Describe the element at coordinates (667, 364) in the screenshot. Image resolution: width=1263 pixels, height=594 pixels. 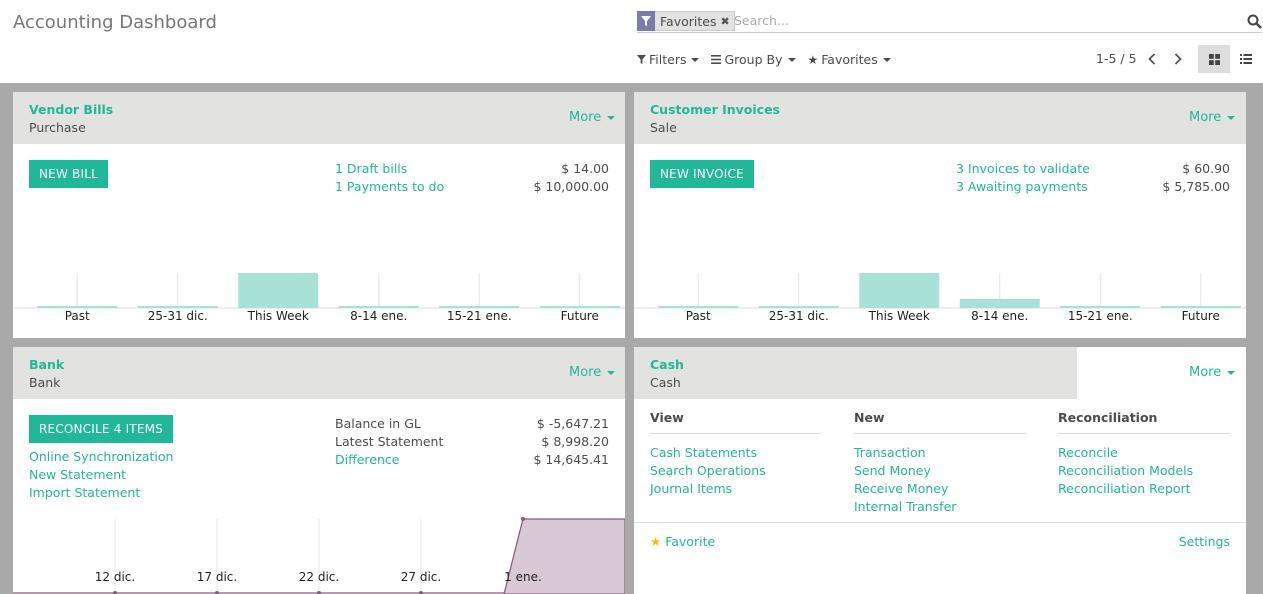
I see `card-title: Cash` at that location.